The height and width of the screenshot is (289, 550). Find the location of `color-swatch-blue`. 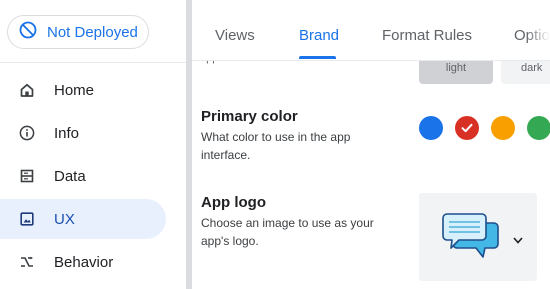

color-swatch-blue is located at coordinates (431, 128).